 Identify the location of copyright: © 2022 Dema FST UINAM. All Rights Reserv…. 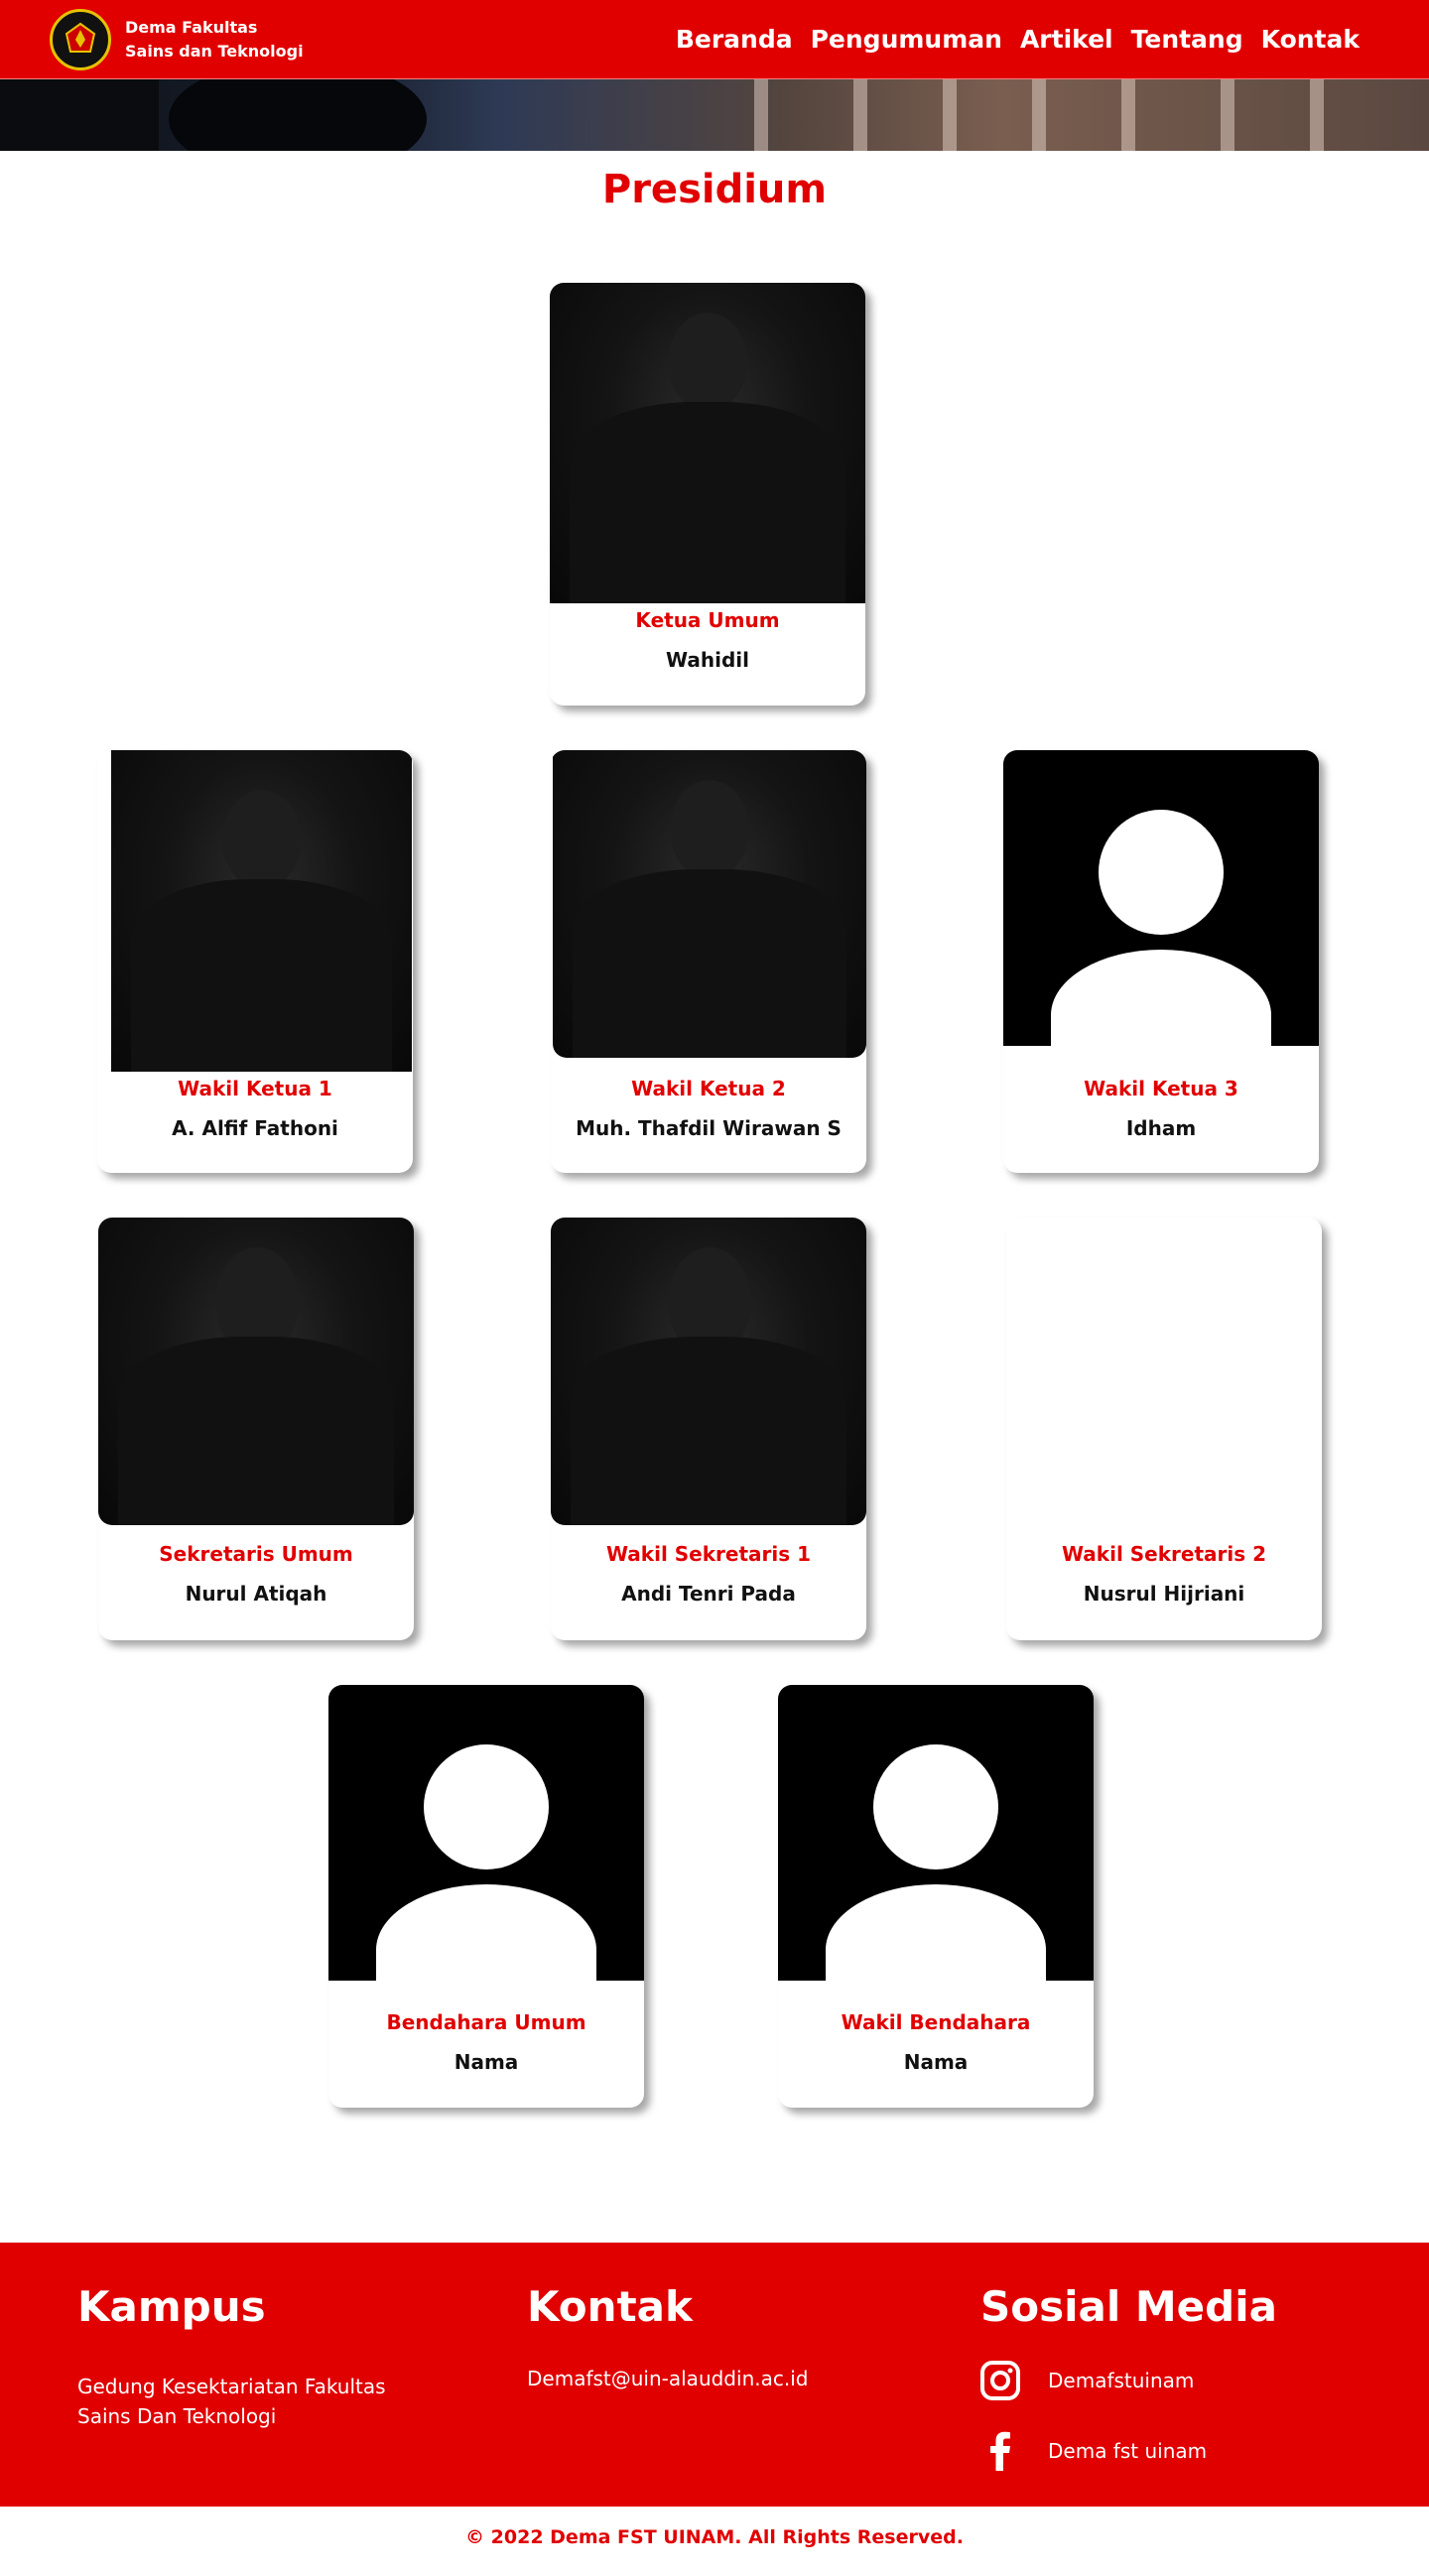
(714, 2537).